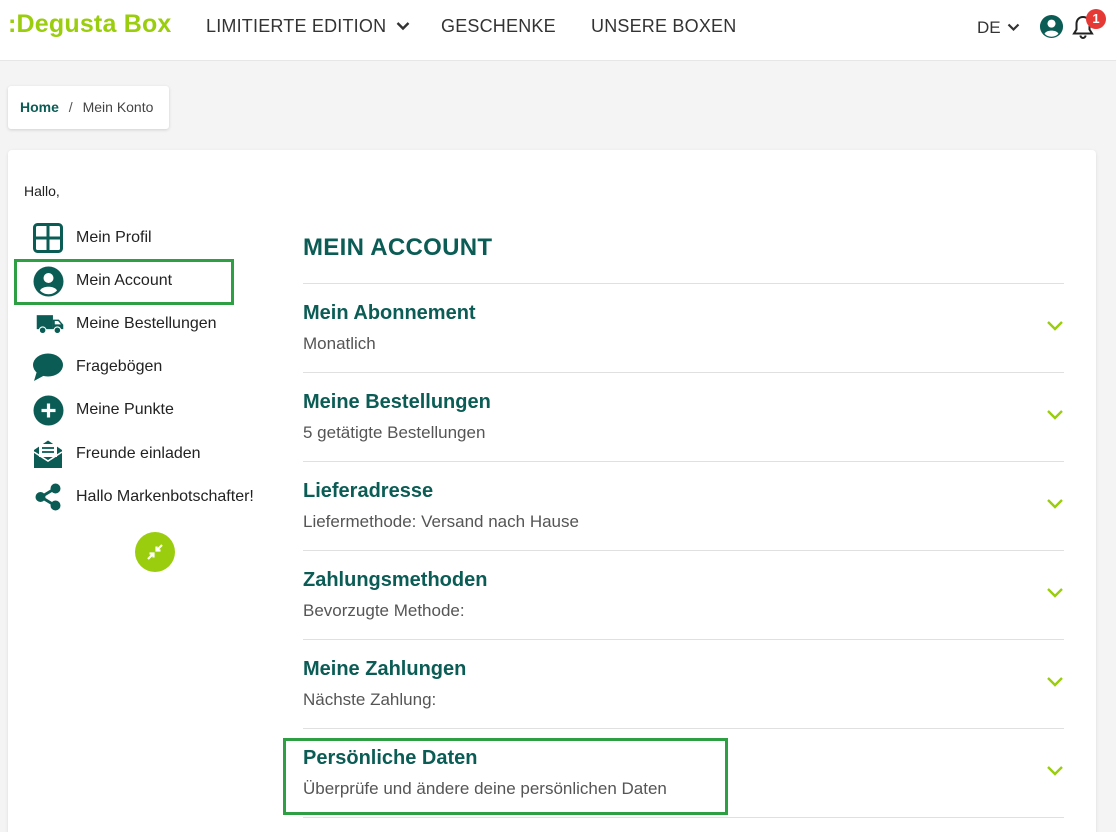 The height and width of the screenshot is (832, 1116). Describe the element at coordinates (48, 410) in the screenshot. I see `plus-circle-icon` at that location.